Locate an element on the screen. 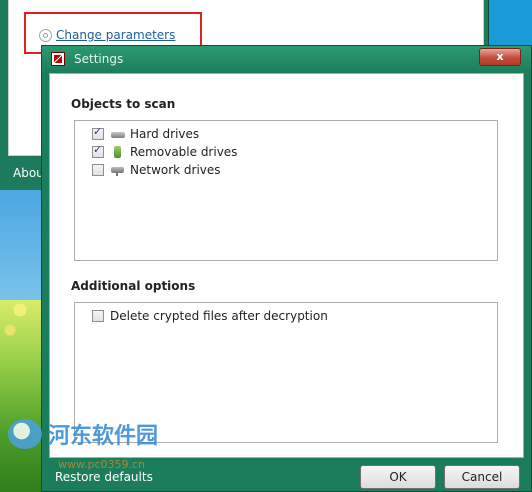 Image resolution: width=532 pixels, height=492 pixels. removable-drive-icon is located at coordinates (118, 152).